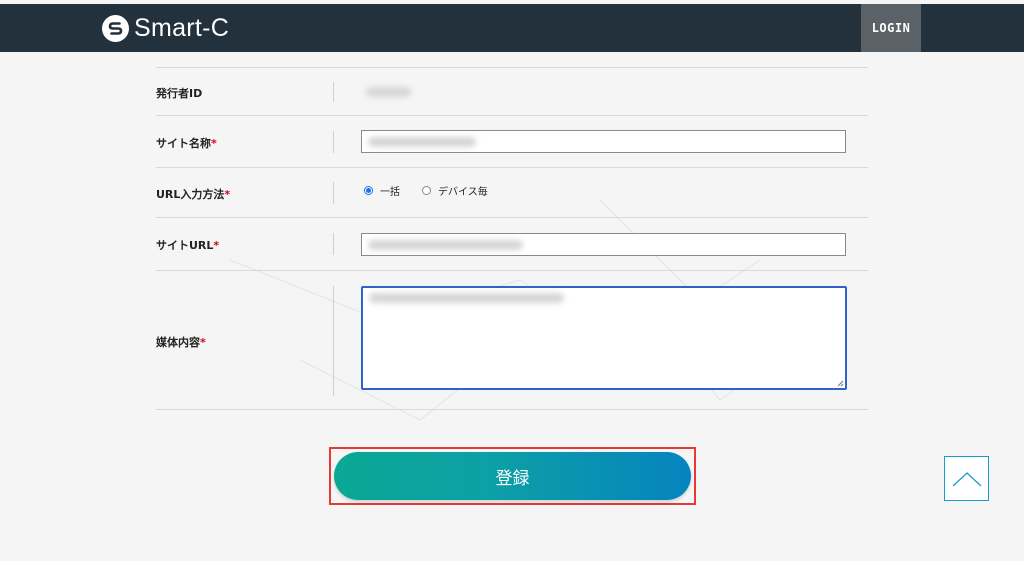  I want to click on media-content-label: 媒体内容*, so click(181, 342).